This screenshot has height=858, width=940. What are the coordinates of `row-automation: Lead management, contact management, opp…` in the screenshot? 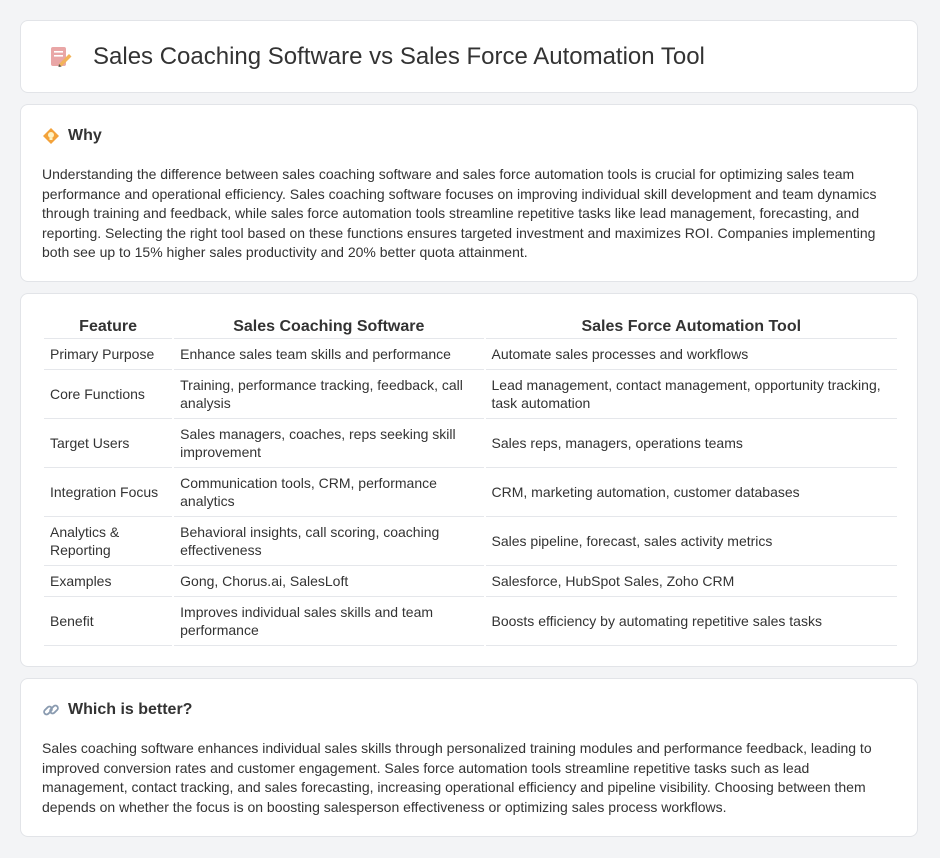 It's located at (691, 394).